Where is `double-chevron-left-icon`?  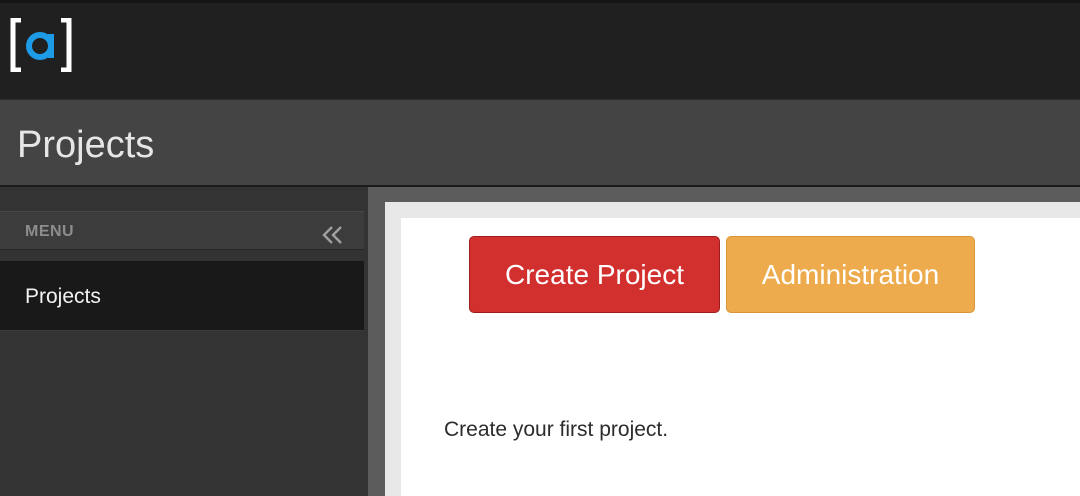
double-chevron-left-icon is located at coordinates (333, 235).